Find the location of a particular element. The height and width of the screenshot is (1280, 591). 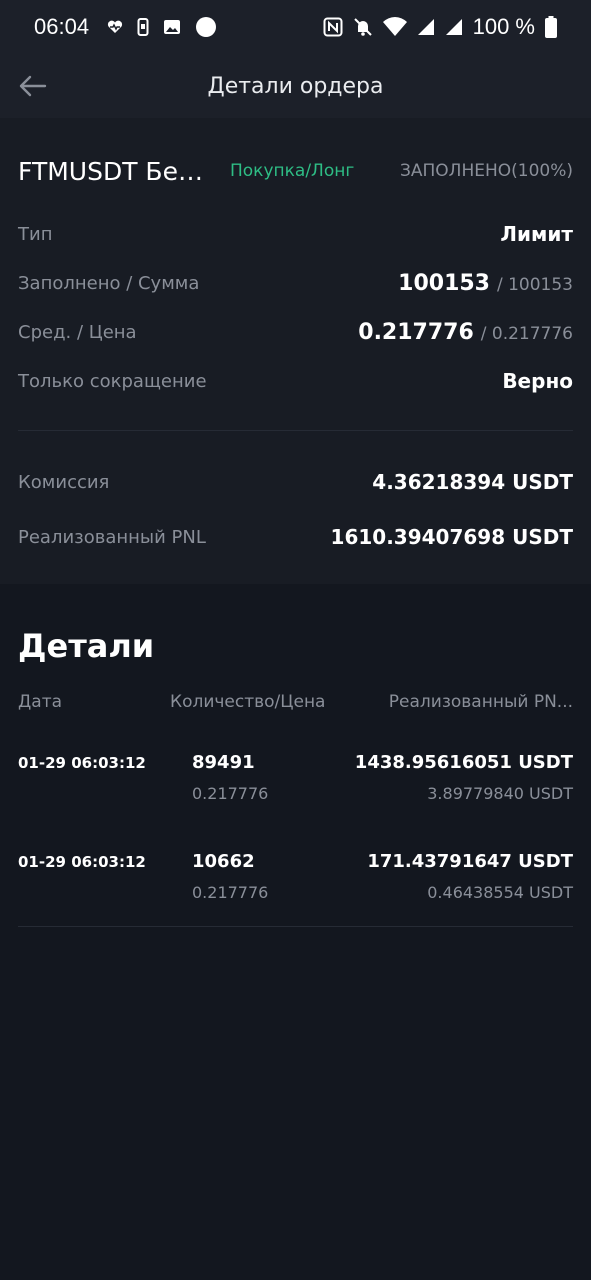

back-button is located at coordinates (32, 86).